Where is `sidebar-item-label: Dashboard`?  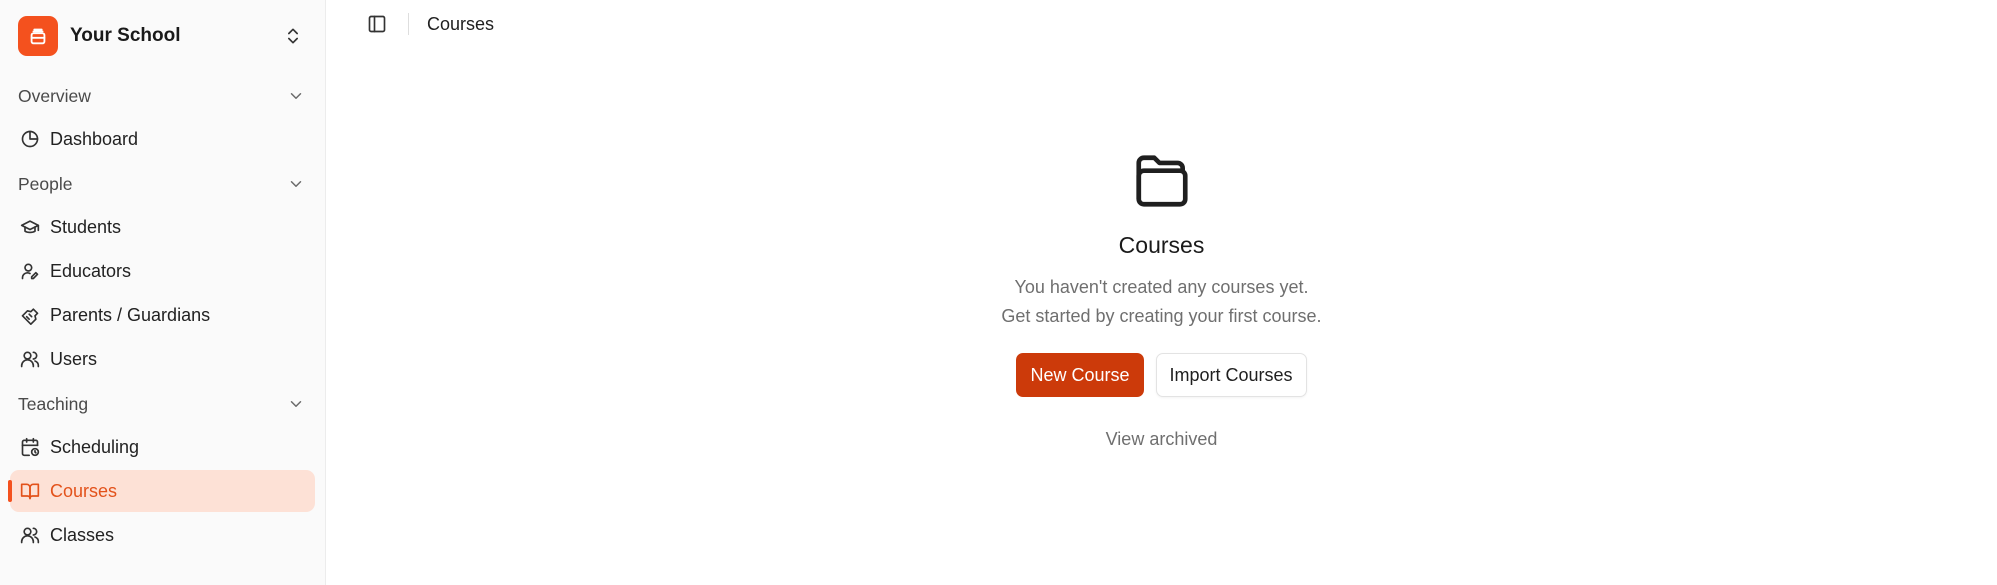 sidebar-item-label: Dashboard is located at coordinates (94, 138).